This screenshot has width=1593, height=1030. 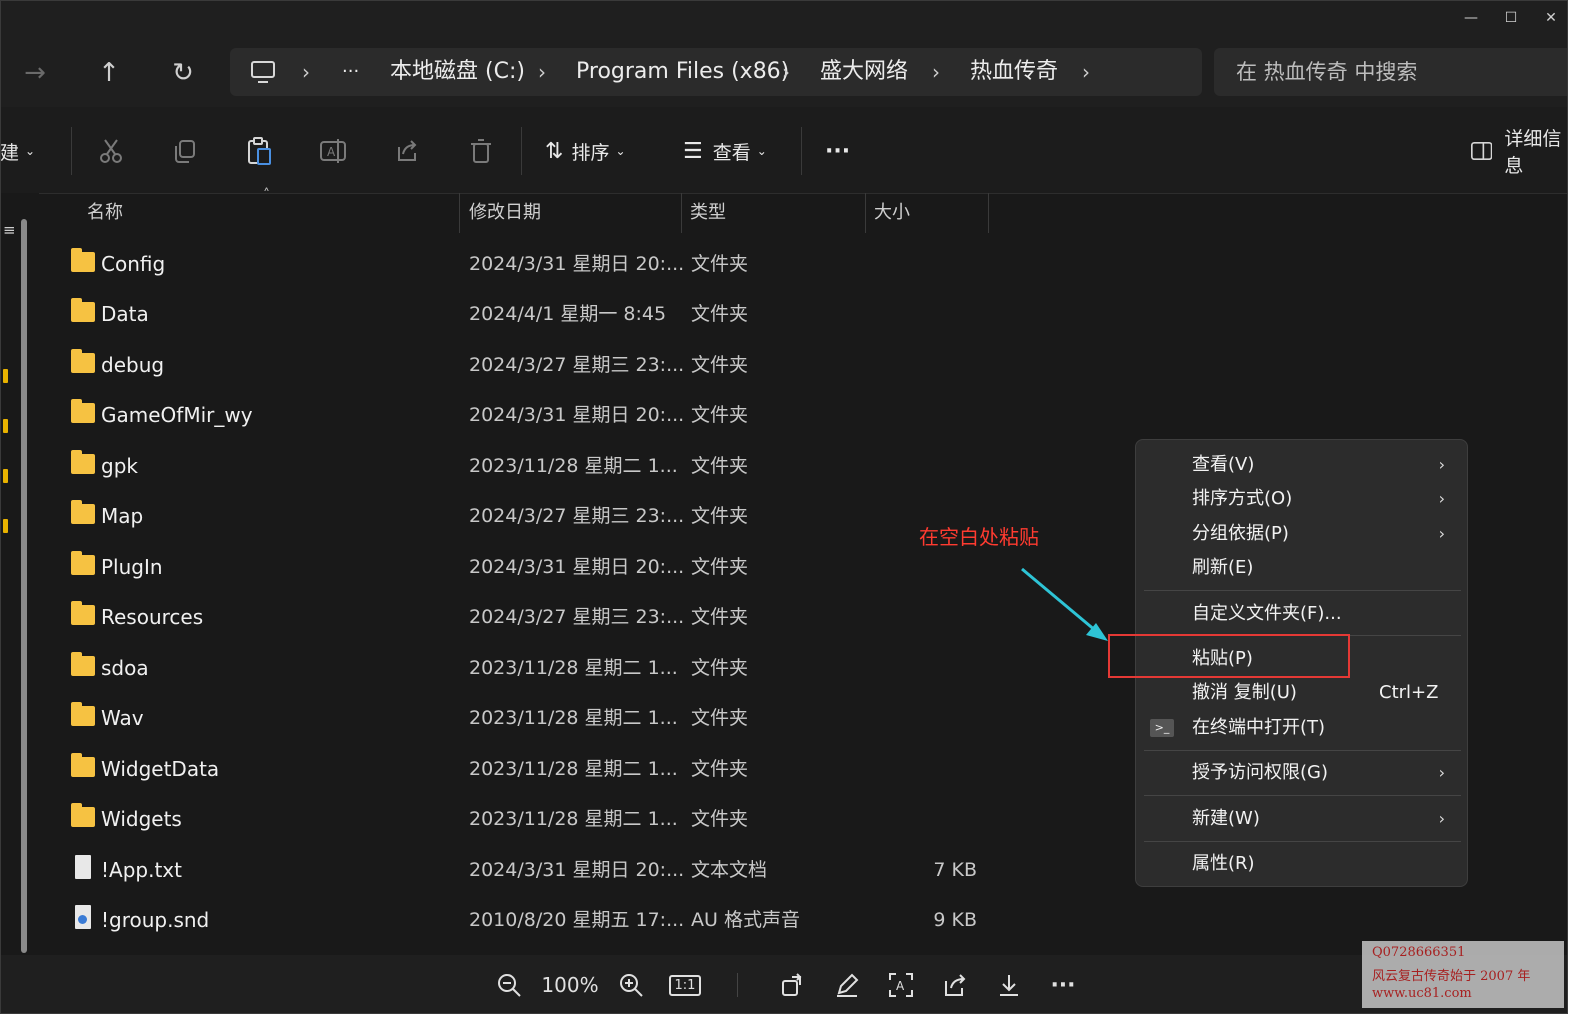 What do you see at coordinates (1223, 863) in the screenshot?
I see `menu-item-label: 属性(R)` at bounding box center [1223, 863].